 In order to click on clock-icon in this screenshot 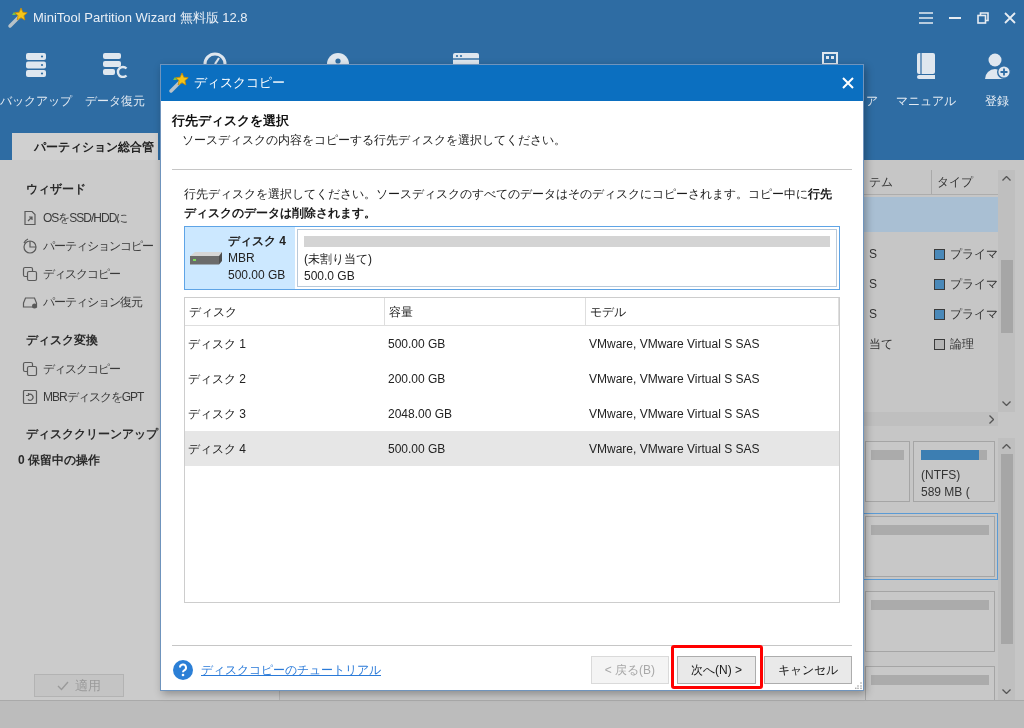, I will do `click(30, 246)`.